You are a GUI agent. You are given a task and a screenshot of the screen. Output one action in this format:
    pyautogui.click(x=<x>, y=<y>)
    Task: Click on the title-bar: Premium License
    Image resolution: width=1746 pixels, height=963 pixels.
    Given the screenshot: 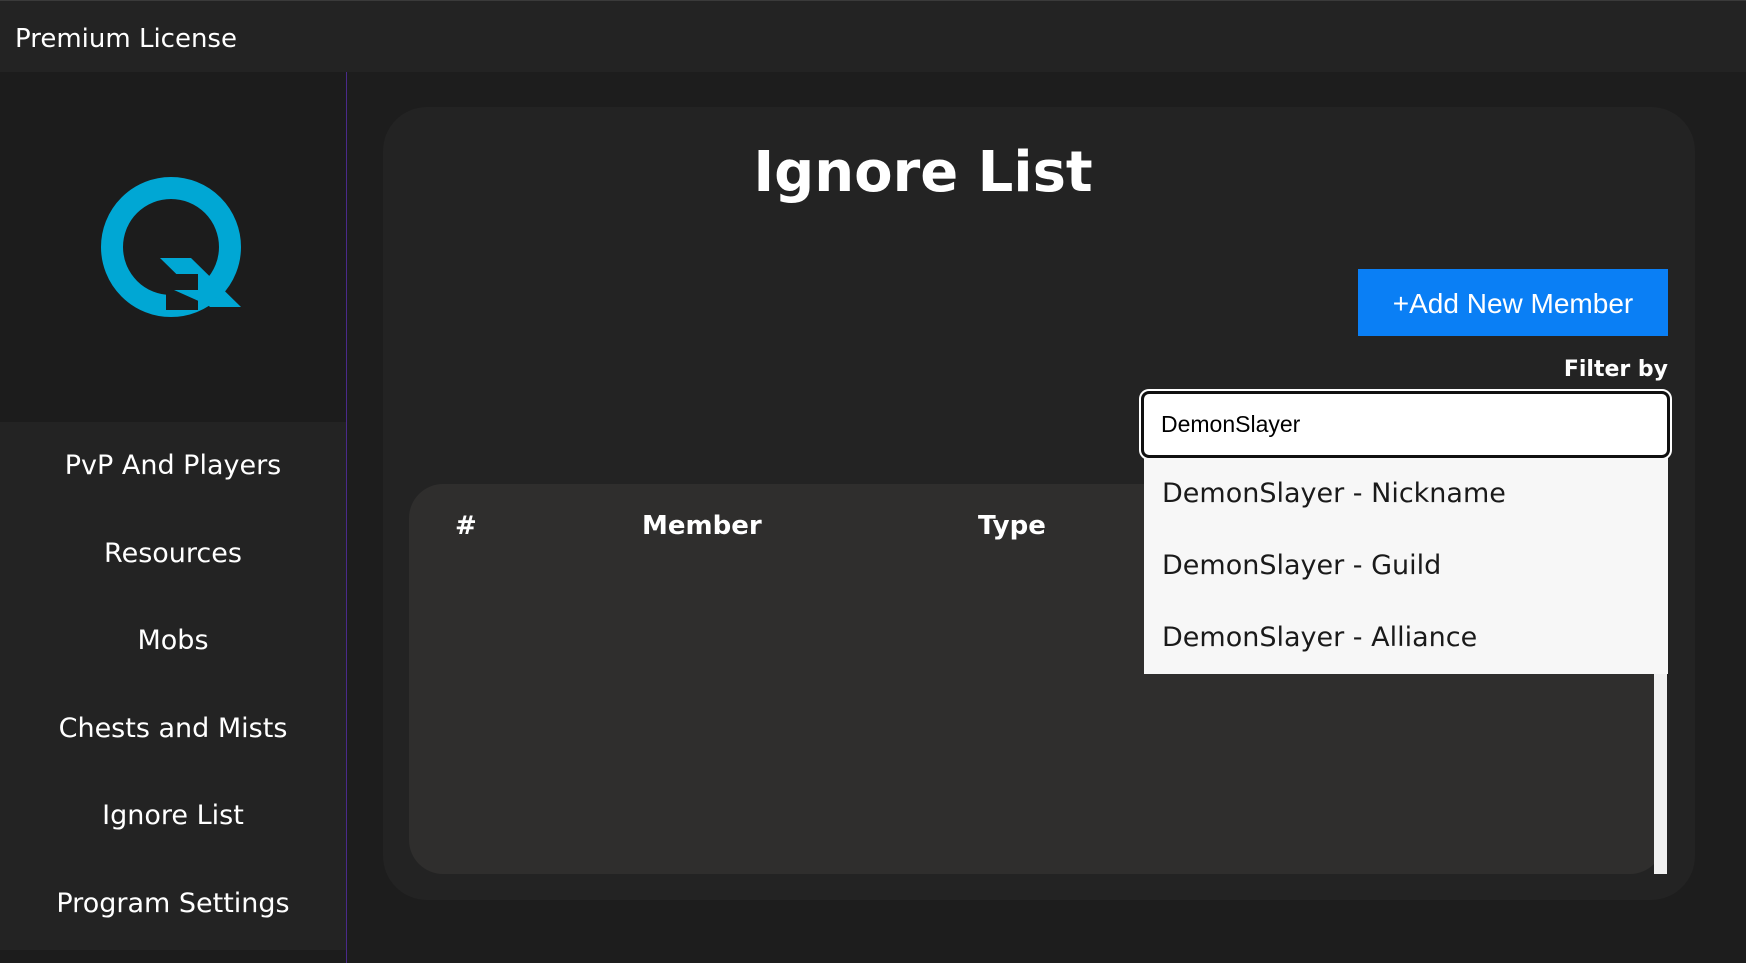 What is the action you would take?
    pyautogui.click(x=873, y=36)
    